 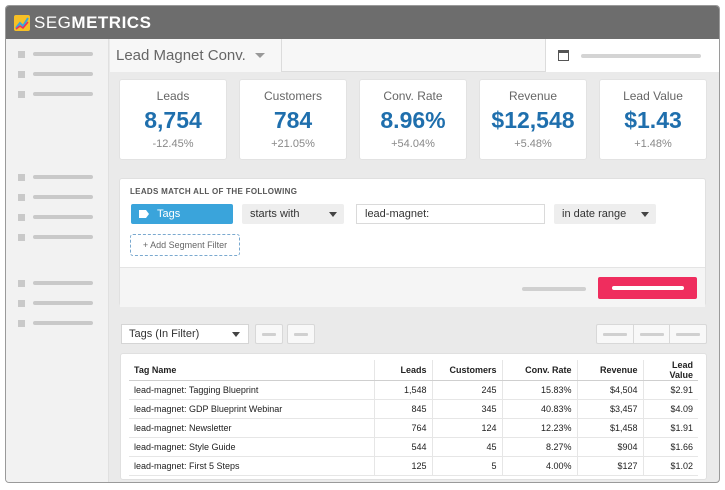 What do you see at coordinates (402, 409) in the screenshot?
I see `table-cell: 845` at bounding box center [402, 409].